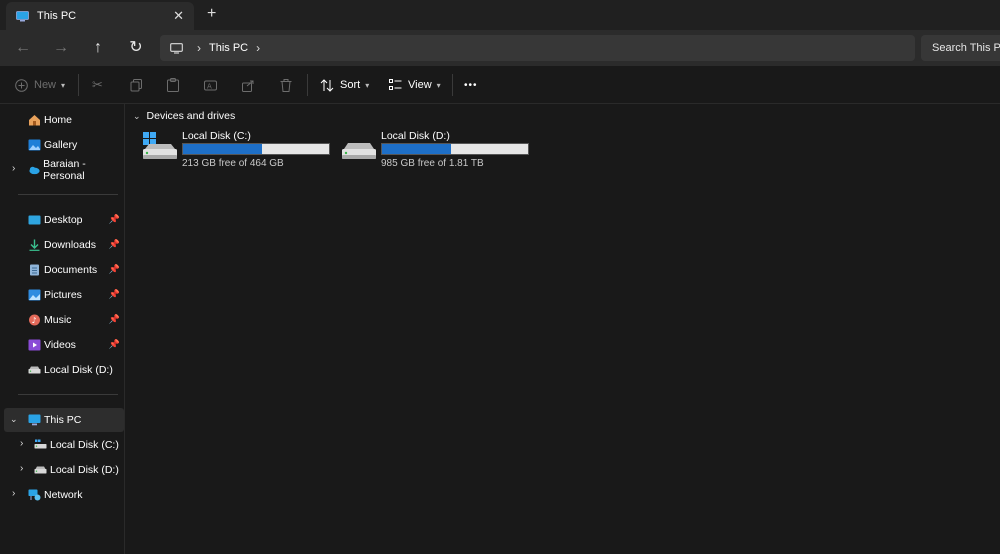  I want to click on search-input: Search This PC, so click(960, 48).